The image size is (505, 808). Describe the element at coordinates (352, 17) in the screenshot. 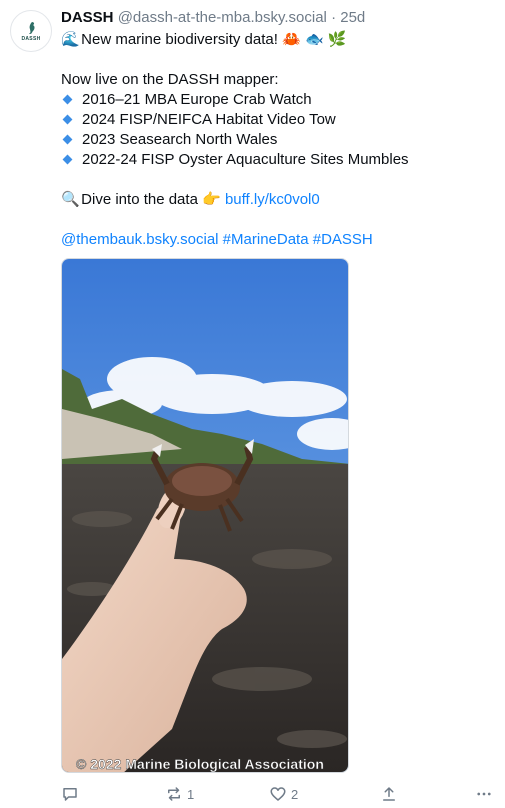

I see `post-timestamp: 25d` at that location.